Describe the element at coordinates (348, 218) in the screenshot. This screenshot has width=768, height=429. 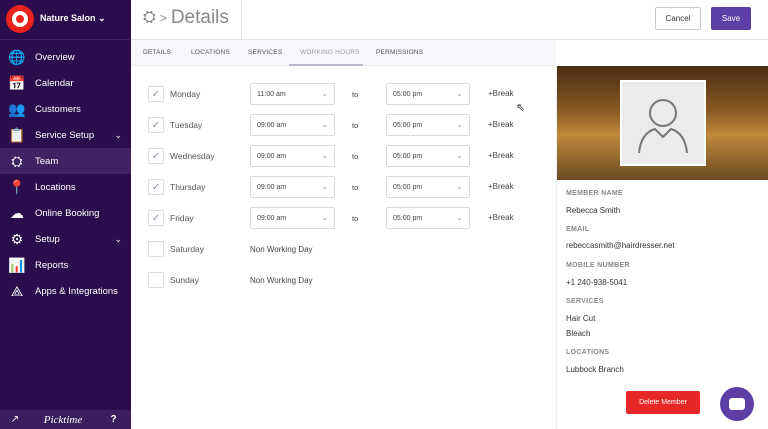
I see `working-hours-row: ✓ Friday 09:00 am ⌄ to 05:00 pm ⌄ +Break` at that location.